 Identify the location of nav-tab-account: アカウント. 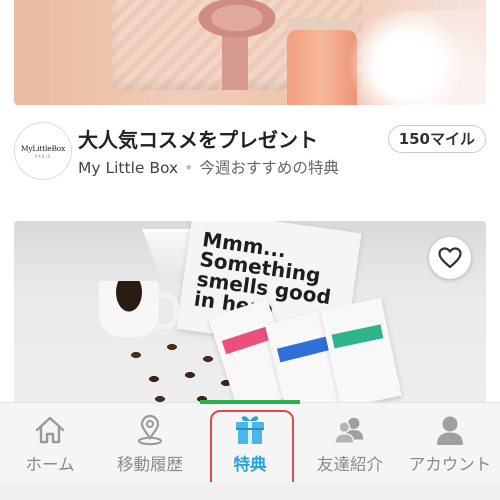
(450, 443).